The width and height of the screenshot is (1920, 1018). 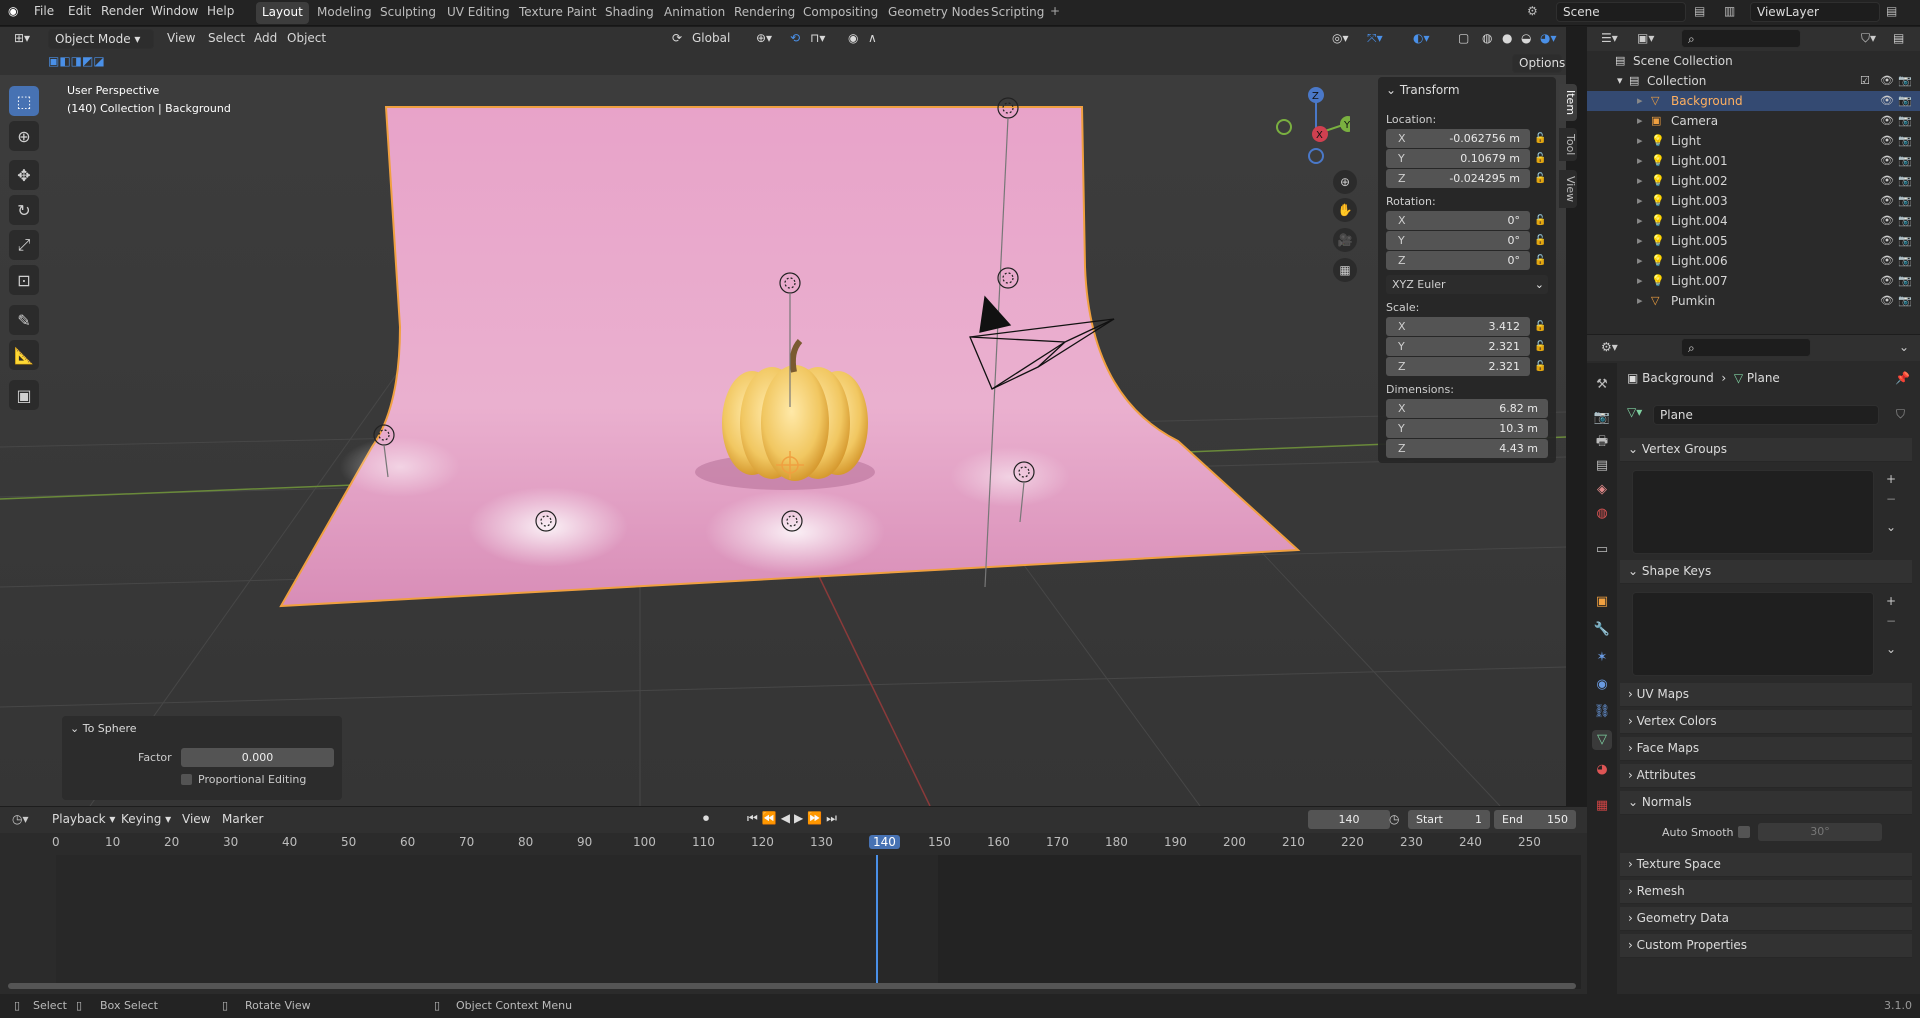 What do you see at coordinates (1345, 182) in the screenshot?
I see `zoom-icon: ⊕` at bounding box center [1345, 182].